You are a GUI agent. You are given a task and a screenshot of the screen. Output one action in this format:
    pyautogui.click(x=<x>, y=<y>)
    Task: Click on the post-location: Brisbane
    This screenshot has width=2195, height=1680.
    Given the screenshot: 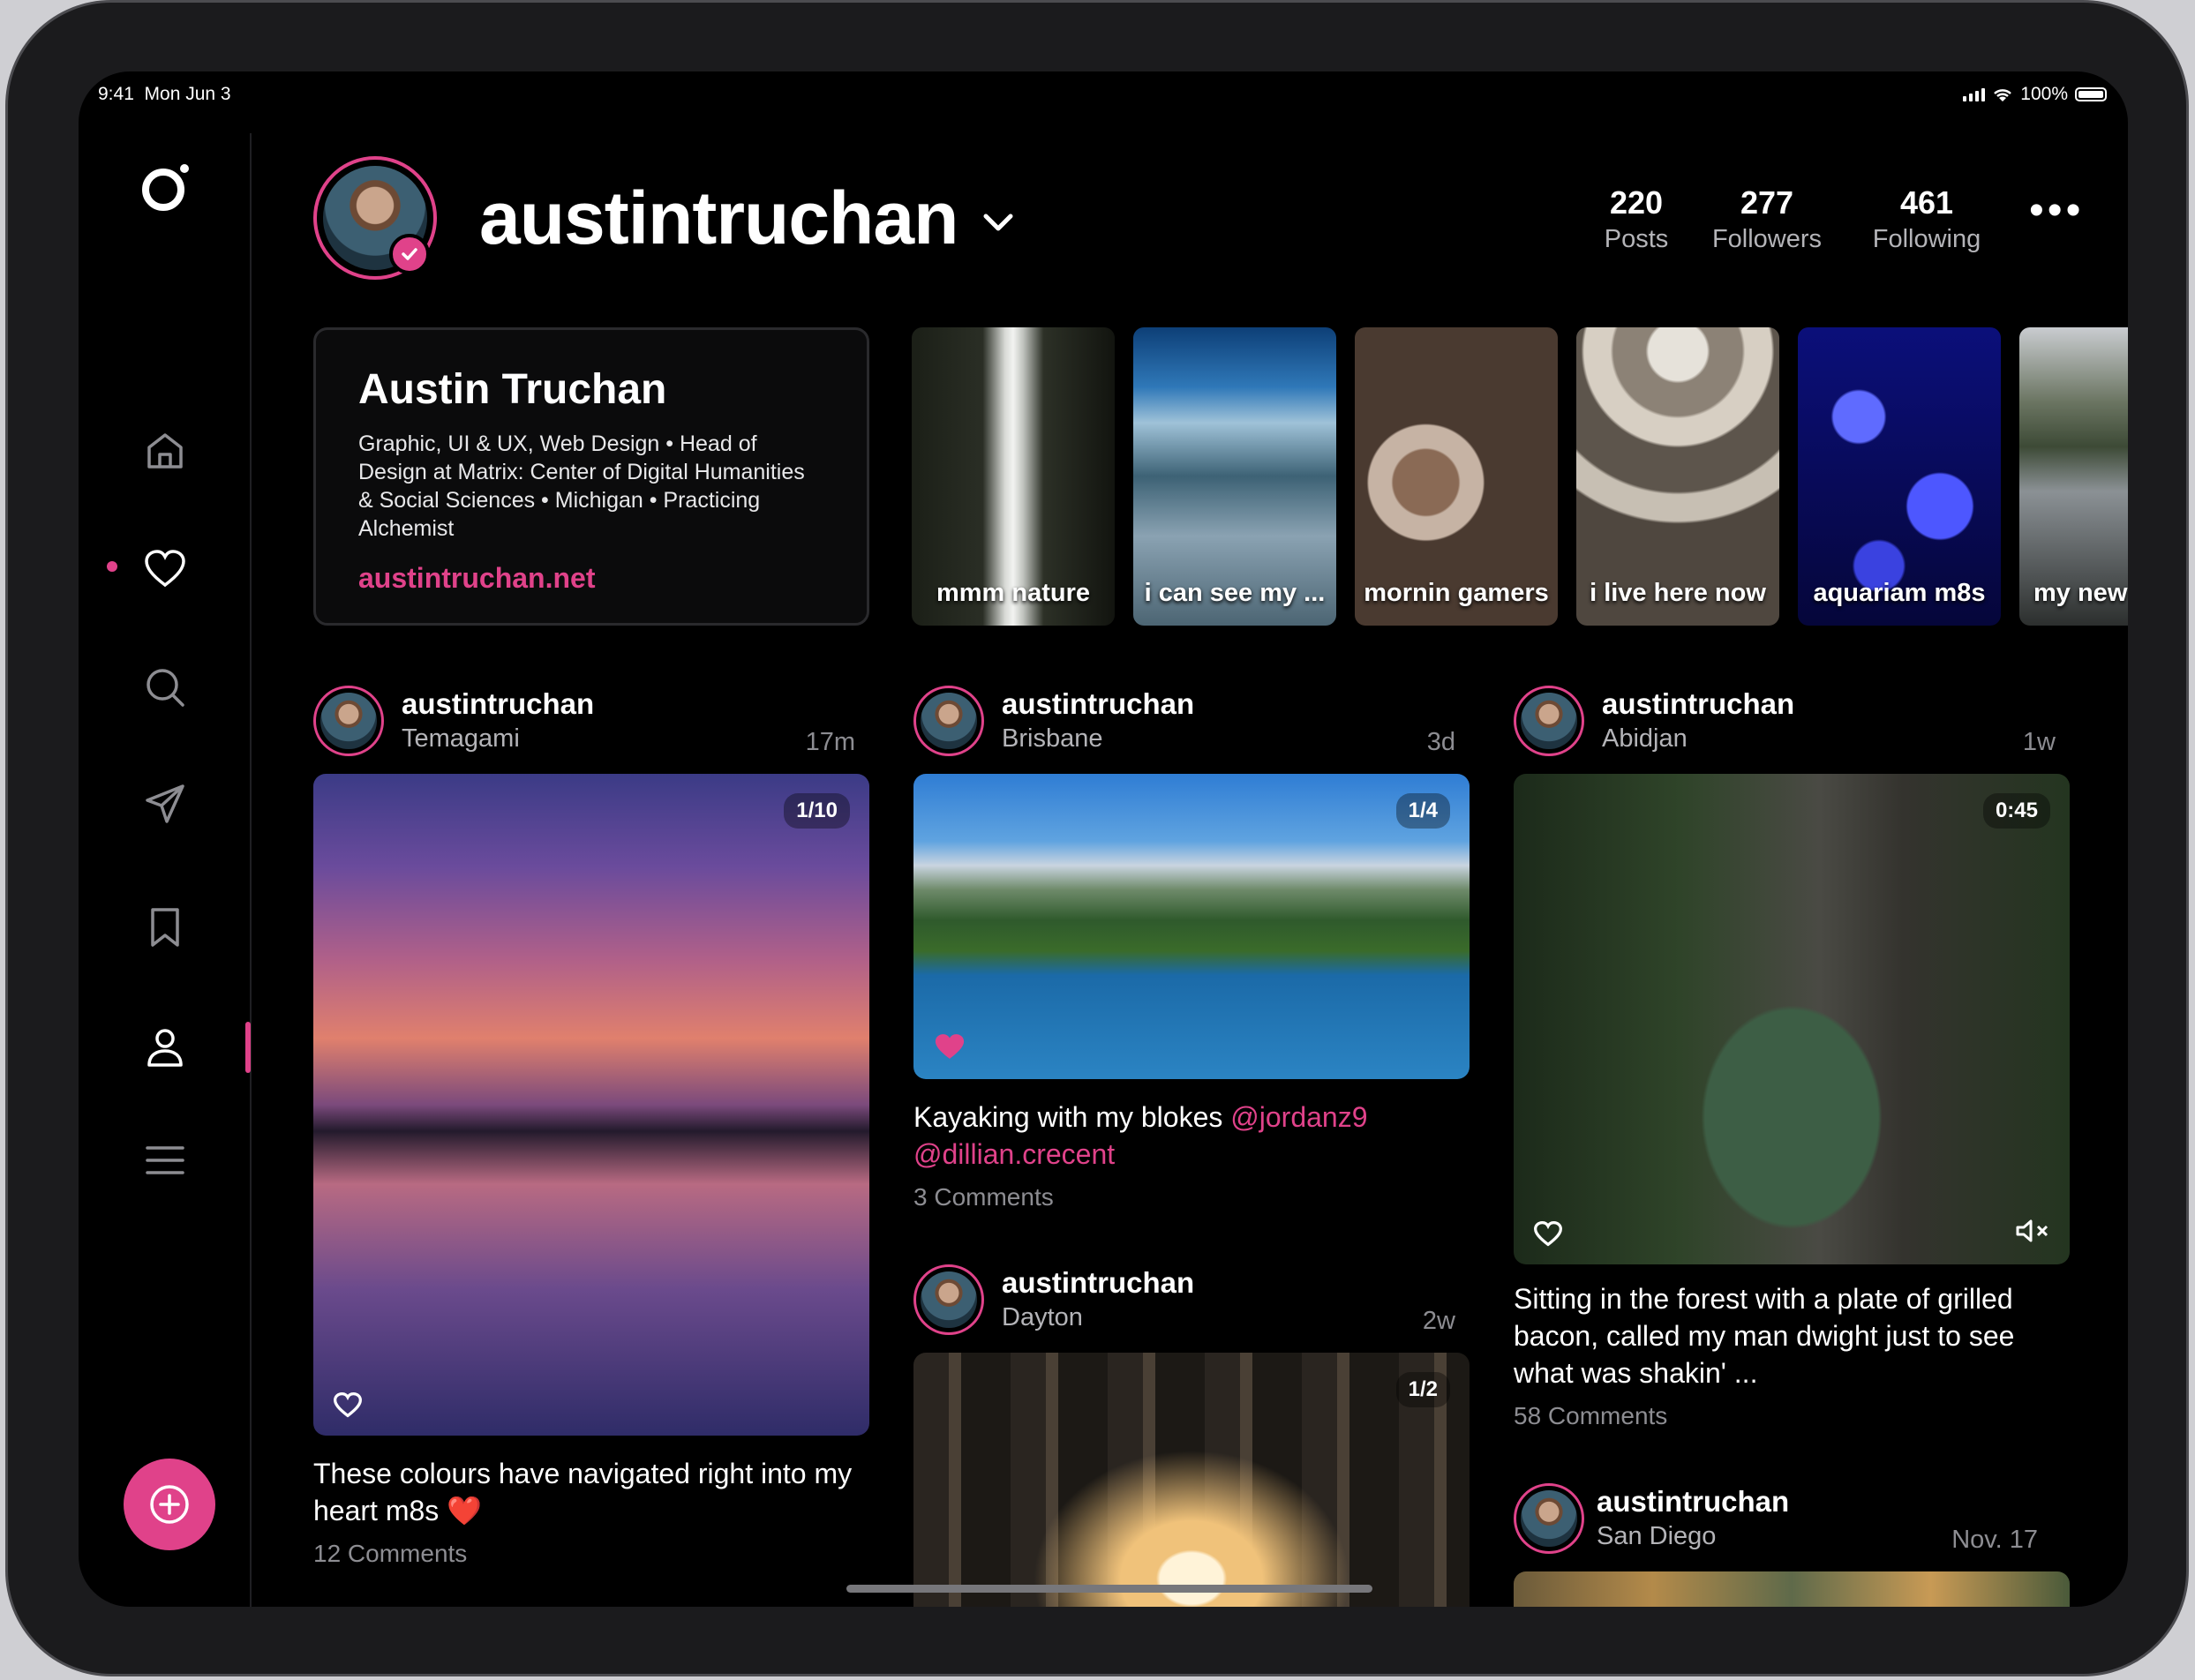 What is the action you would take?
    pyautogui.click(x=1052, y=739)
    